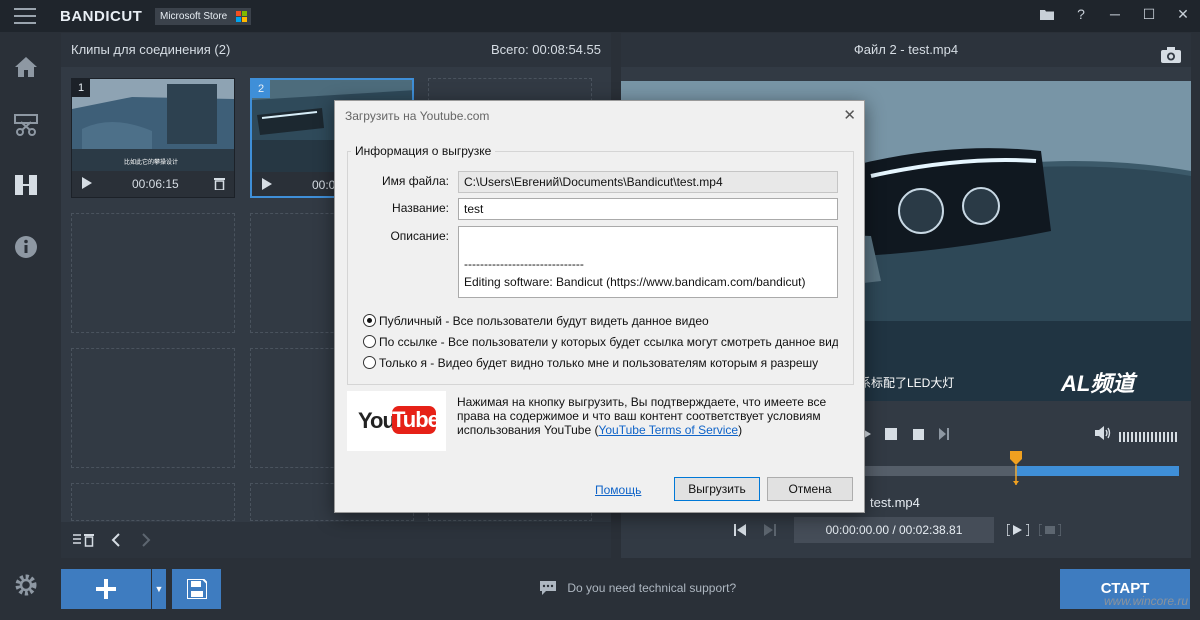 The height and width of the screenshot is (620, 1200). Describe the element at coordinates (944, 436) in the screenshot. I see `next-frame-icon` at that location.